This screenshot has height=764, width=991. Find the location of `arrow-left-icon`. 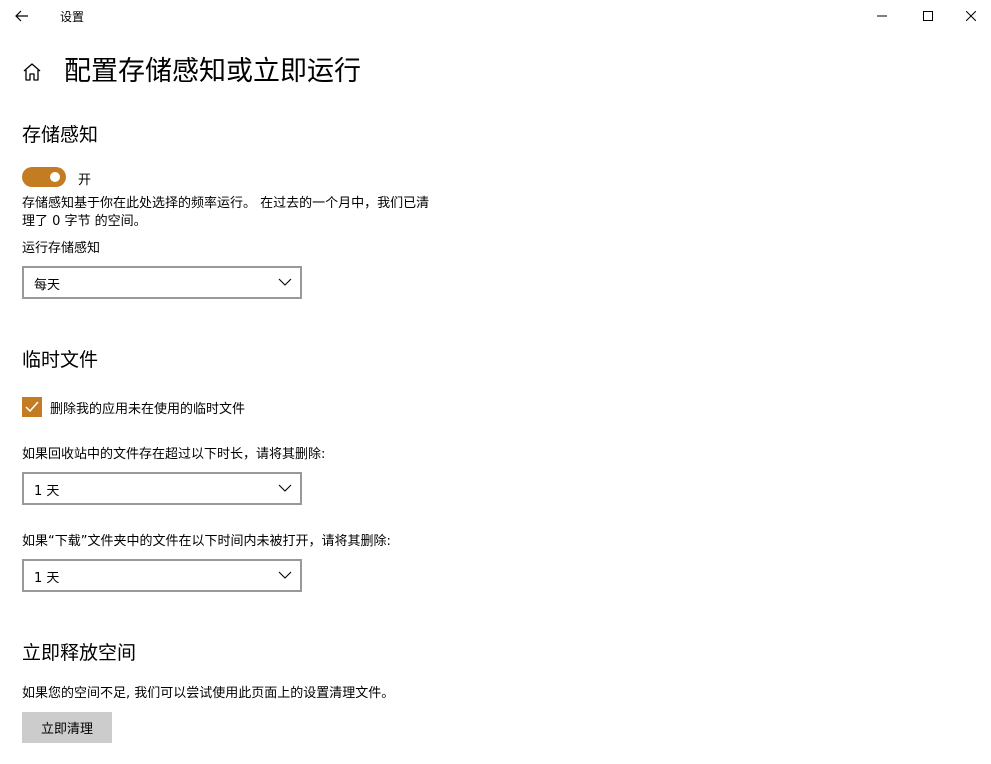

arrow-left-icon is located at coordinates (21, 16).